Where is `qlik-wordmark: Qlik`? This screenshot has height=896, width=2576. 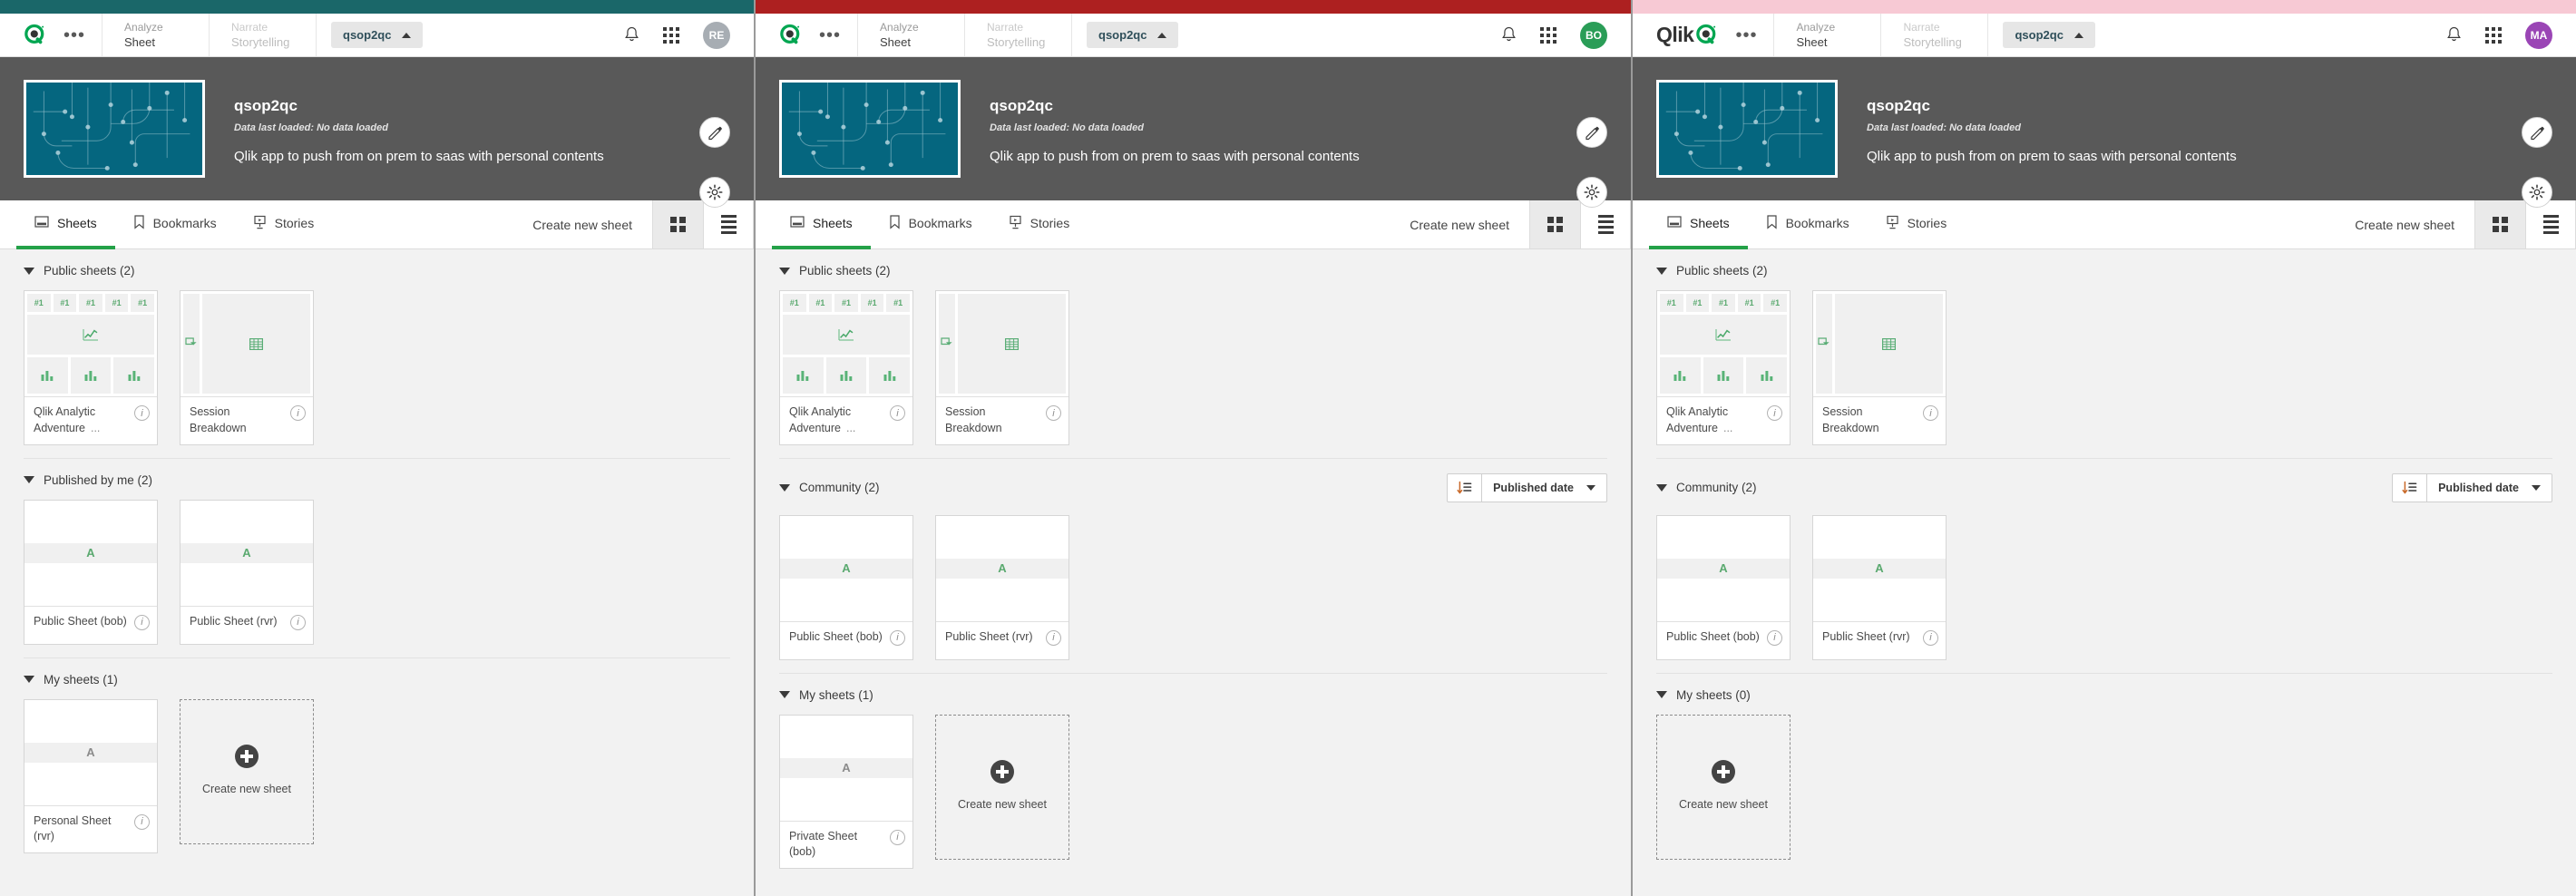 qlik-wordmark: Qlik is located at coordinates (1687, 35).